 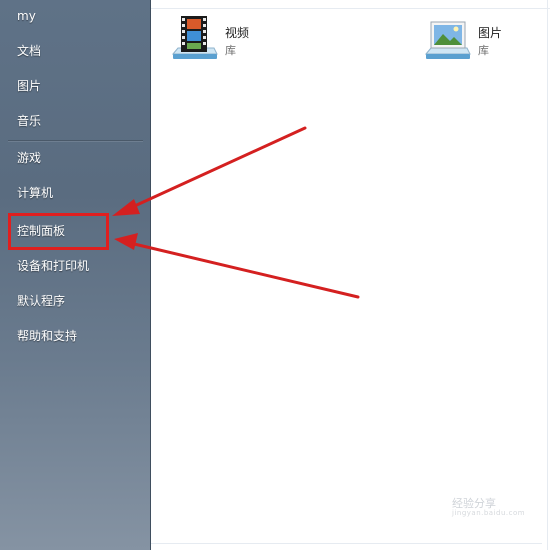 I want to click on watermark-sub: jingyan.baidu.com, so click(x=489, y=513).